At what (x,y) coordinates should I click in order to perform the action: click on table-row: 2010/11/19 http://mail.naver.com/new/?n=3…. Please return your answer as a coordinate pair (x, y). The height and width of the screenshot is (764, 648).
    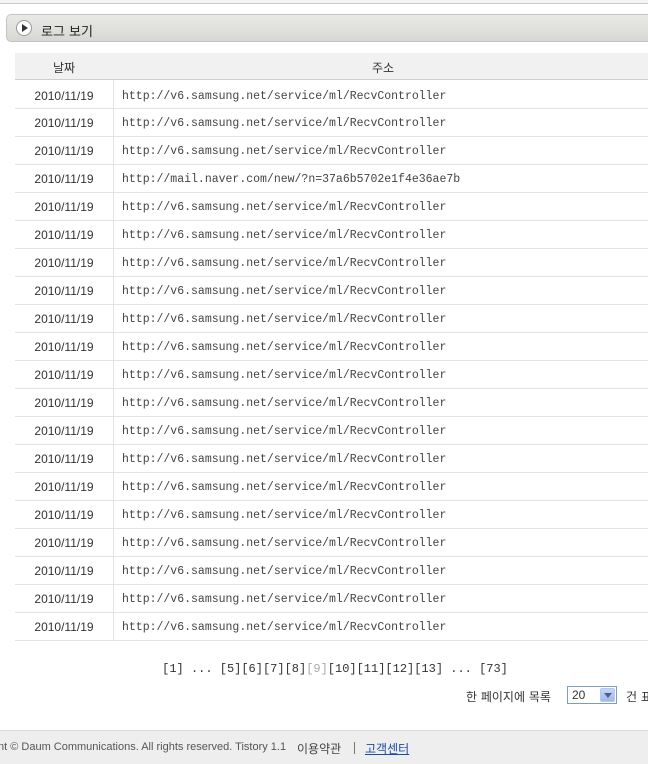
    Looking at the image, I should click on (331, 179).